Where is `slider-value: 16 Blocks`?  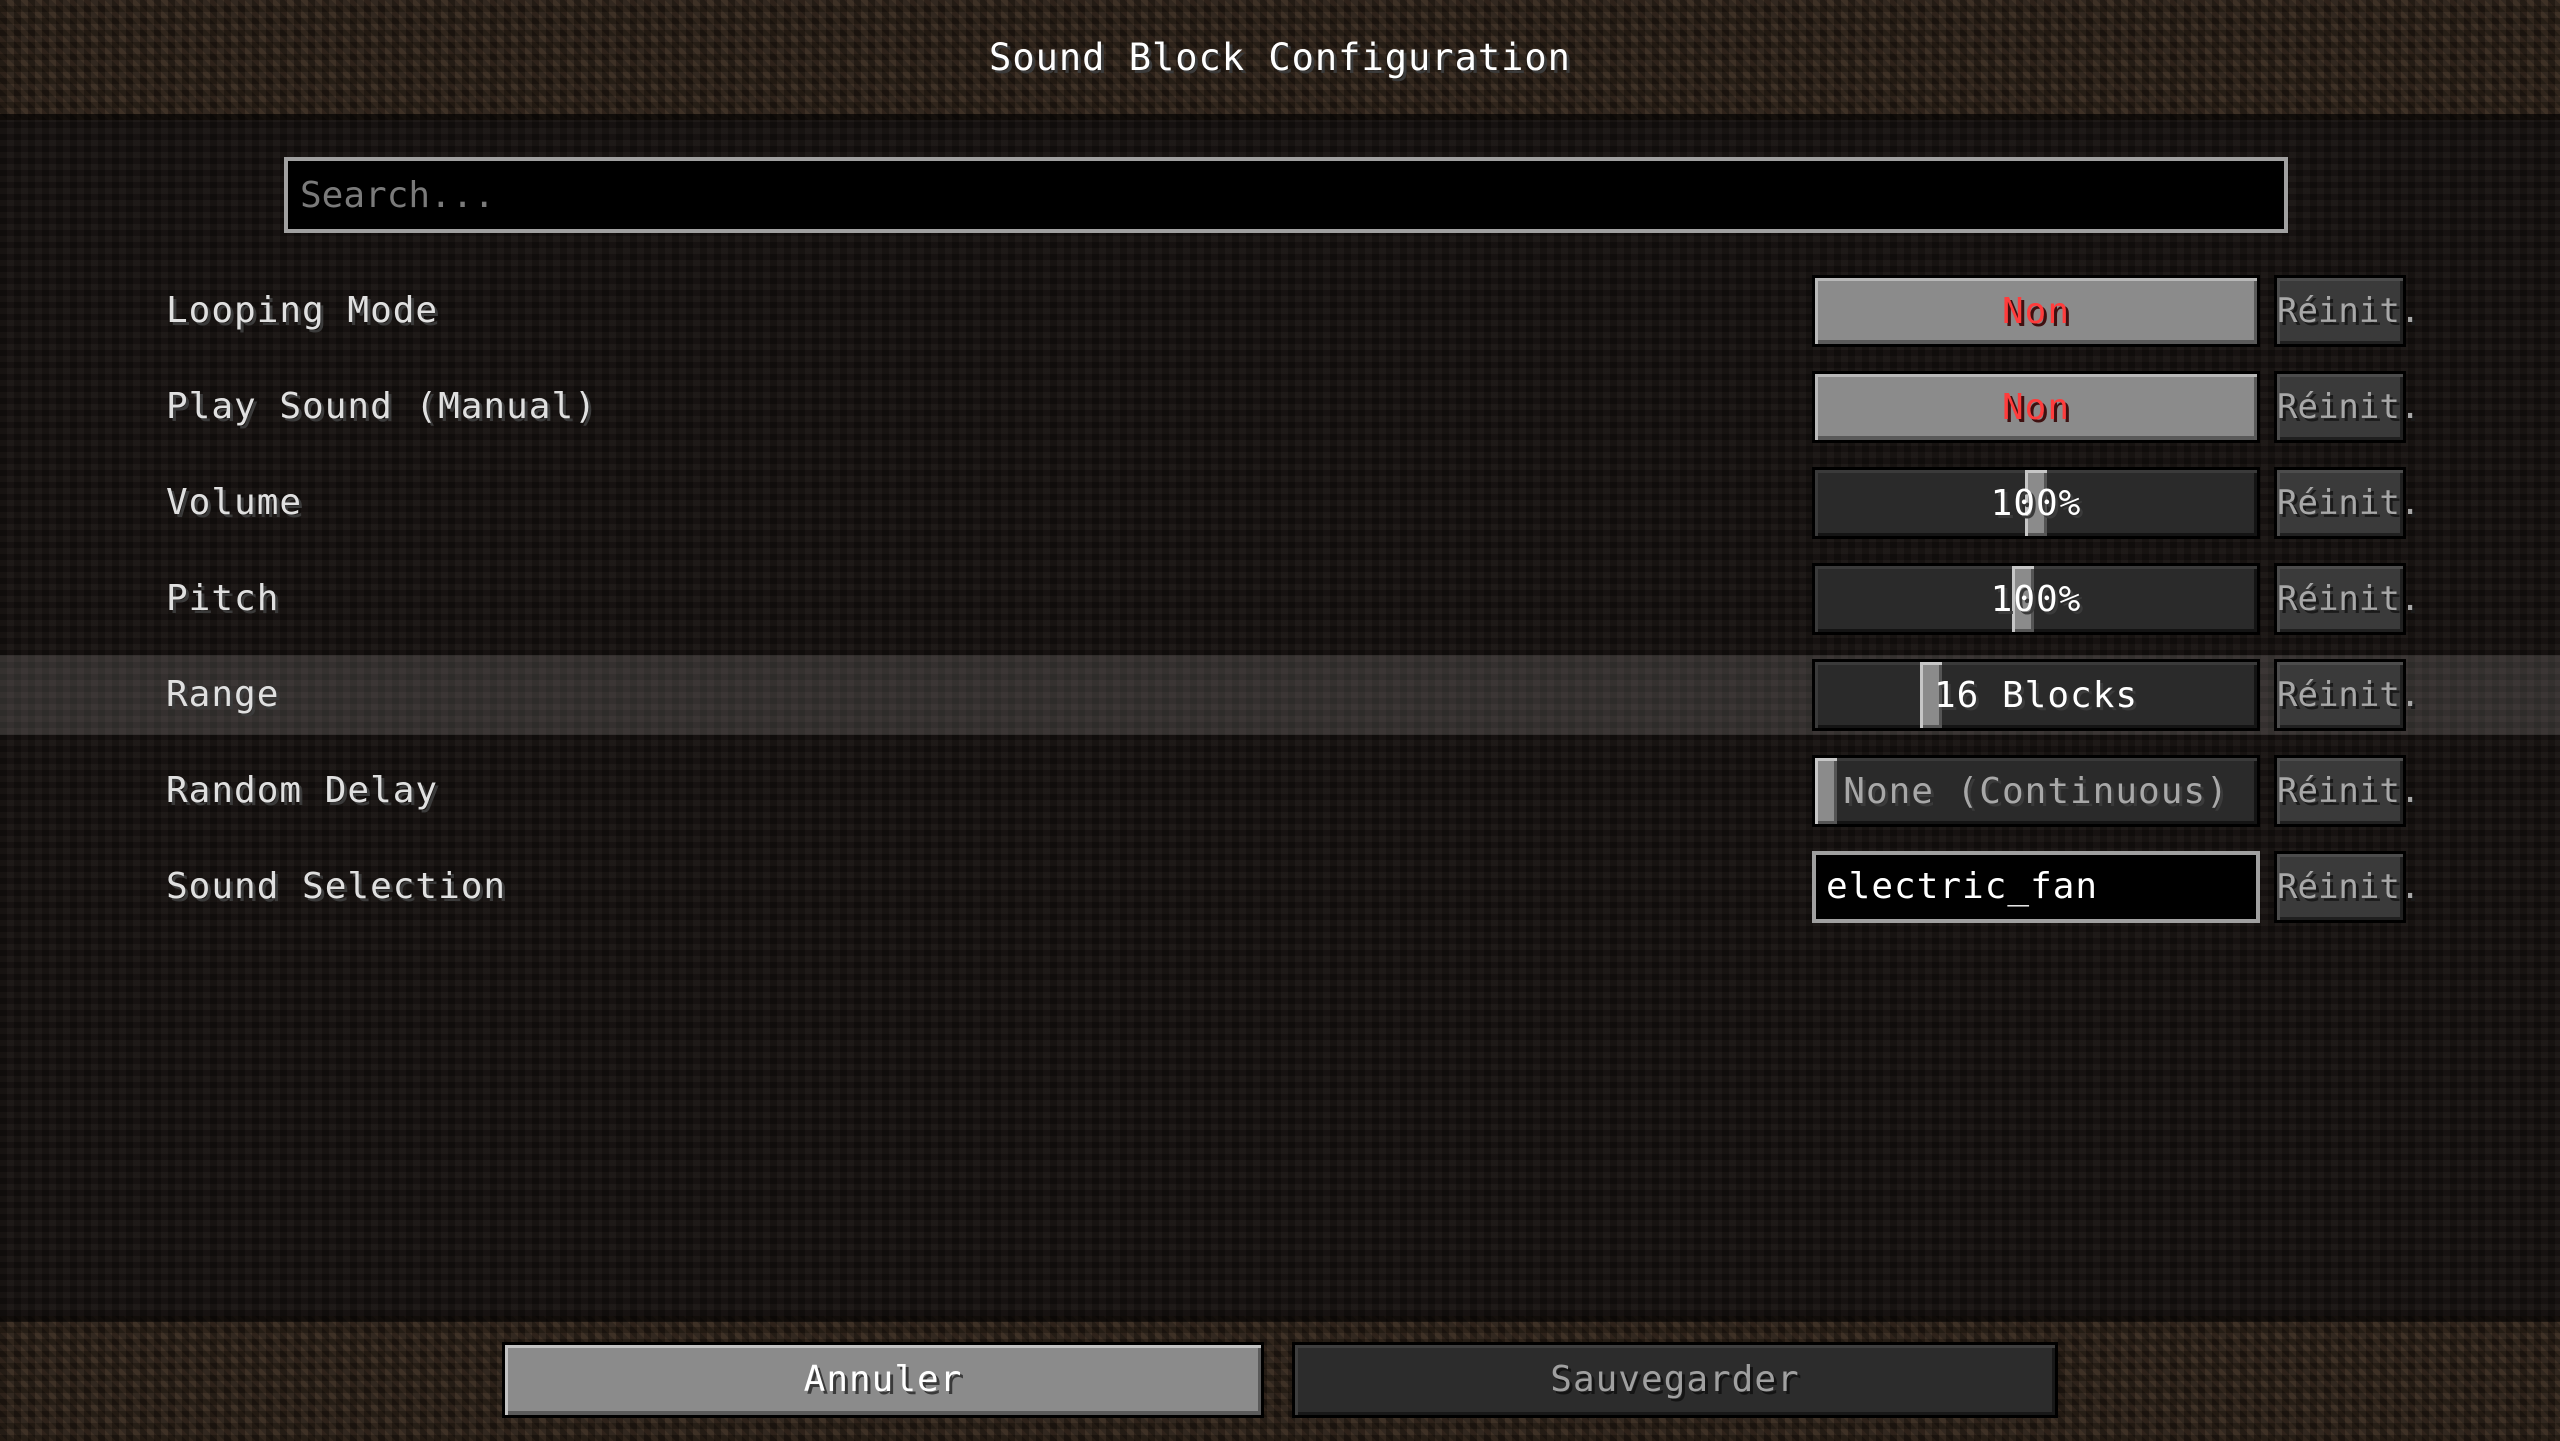
slider-value: 16 Blocks is located at coordinates (2036, 695).